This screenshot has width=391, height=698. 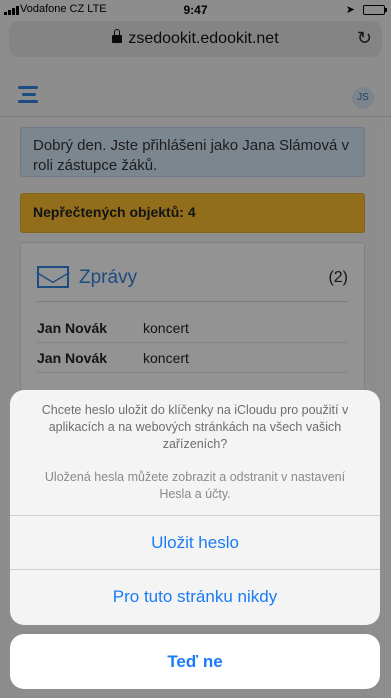 I want to click on never-for-site-button: Pro tuto stránku nikdy, so click(x=195, y=597).